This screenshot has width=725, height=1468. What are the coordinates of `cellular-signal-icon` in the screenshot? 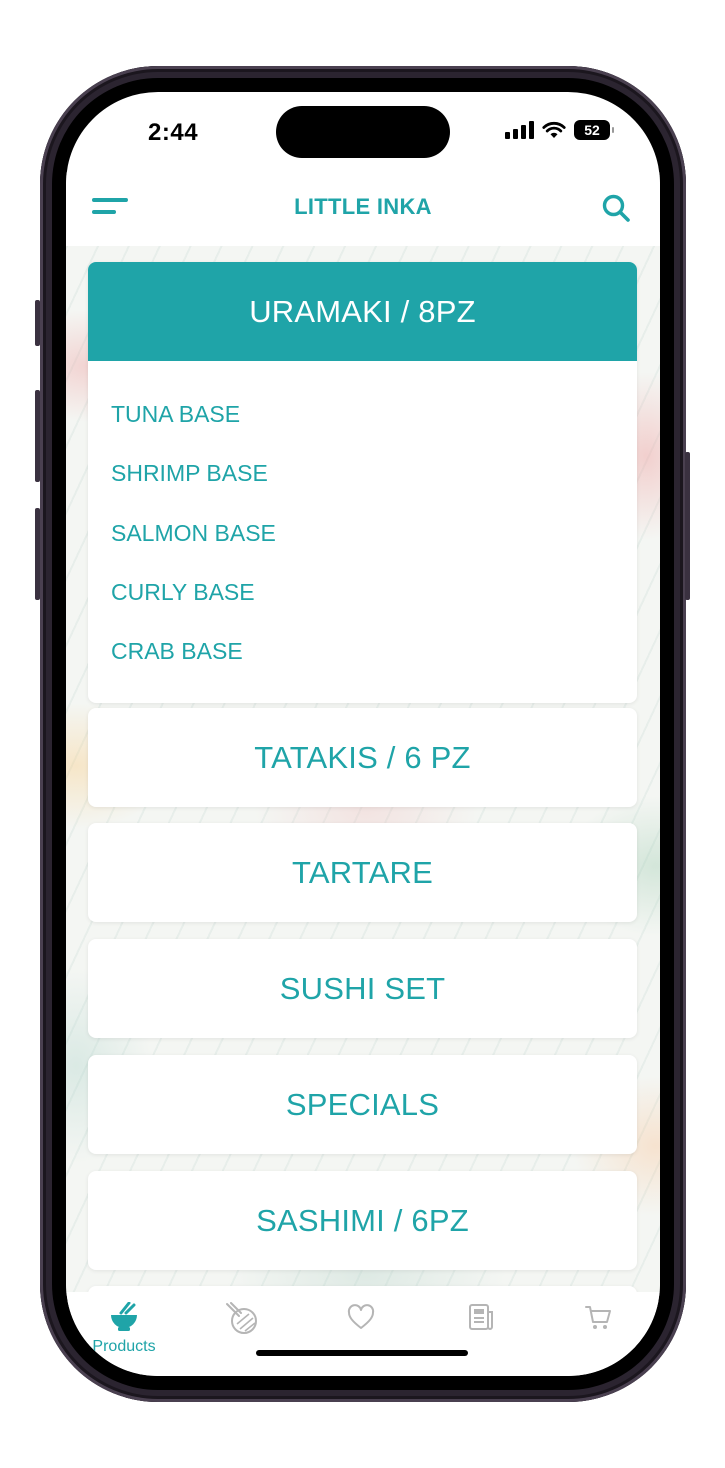 It's located at (519, 130).